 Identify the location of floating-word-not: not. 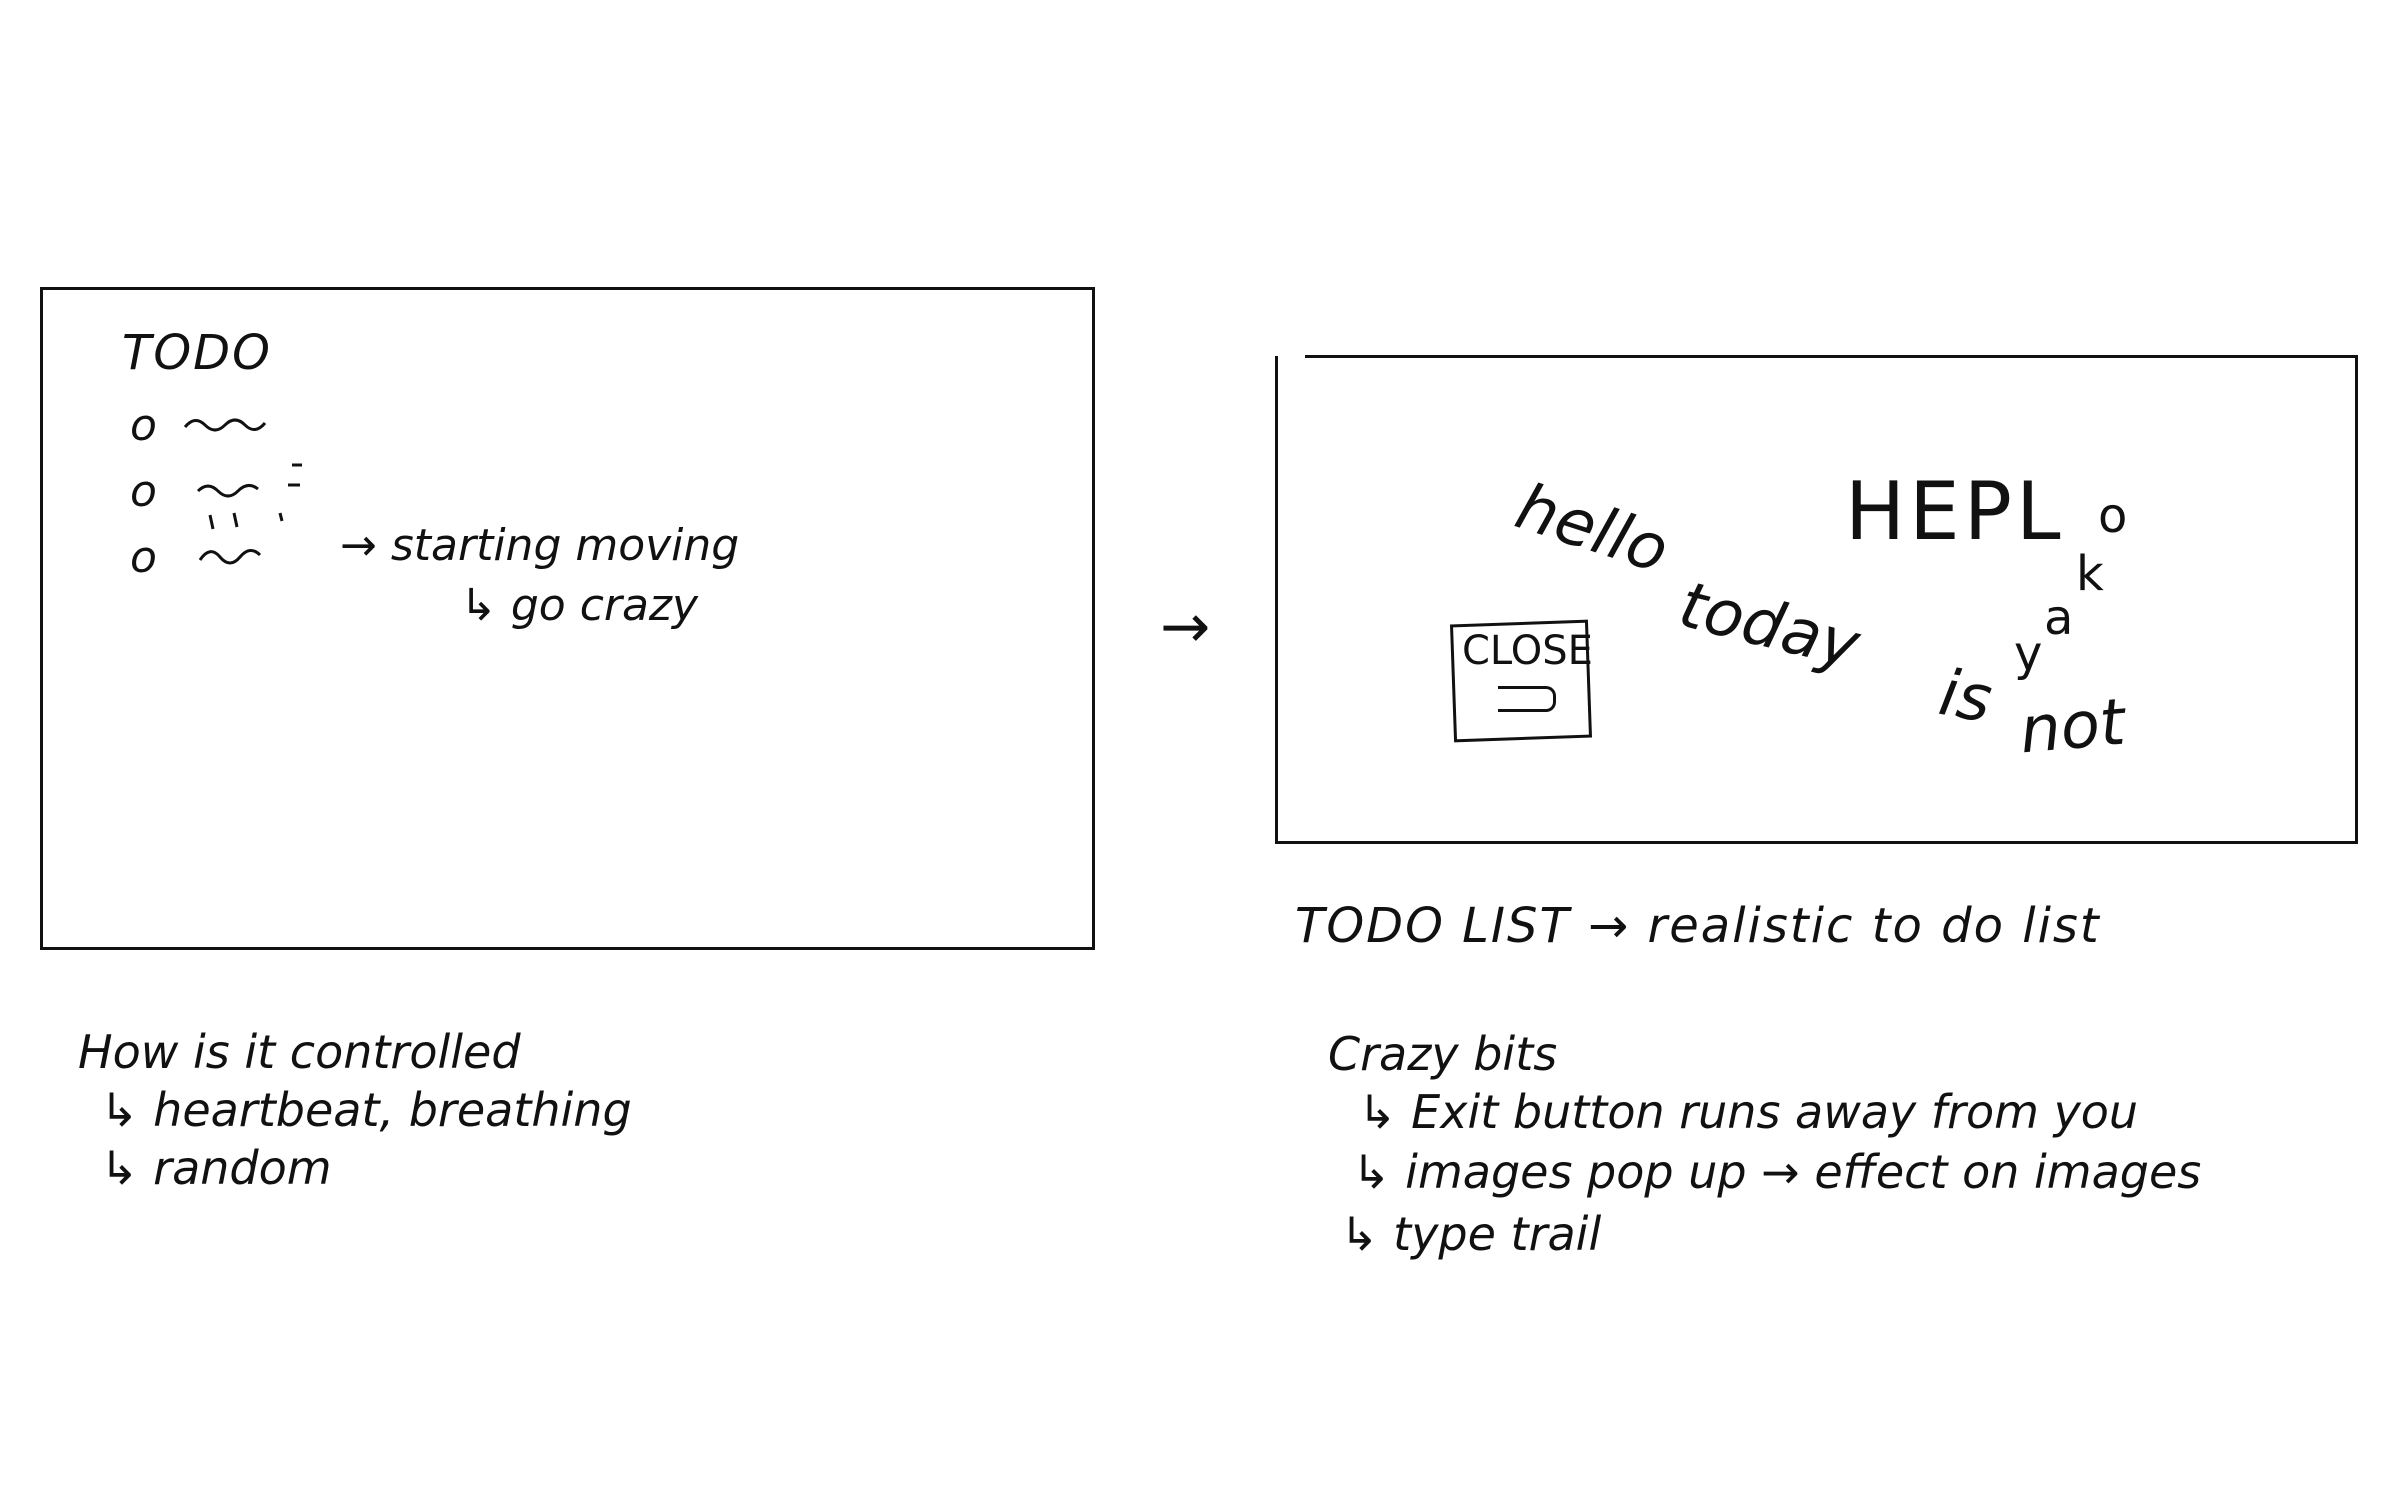
(2072, 727).